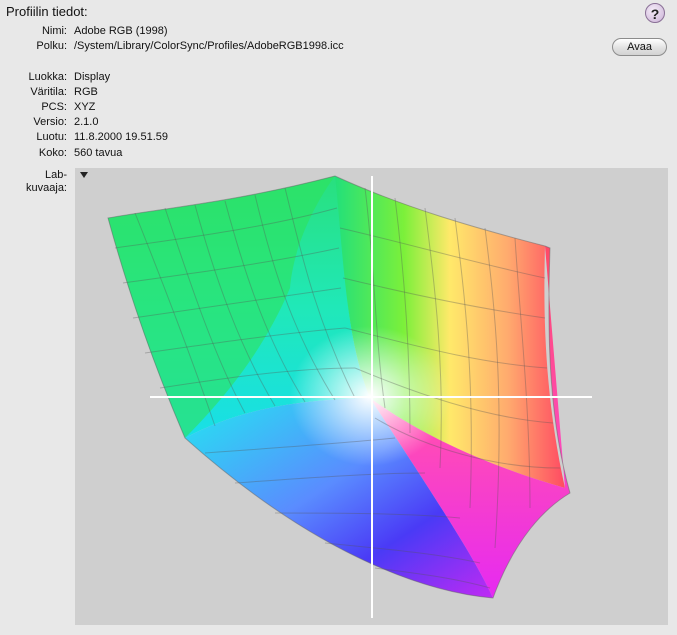  I want to click on created-label: Luotu:, so click(51, 137).